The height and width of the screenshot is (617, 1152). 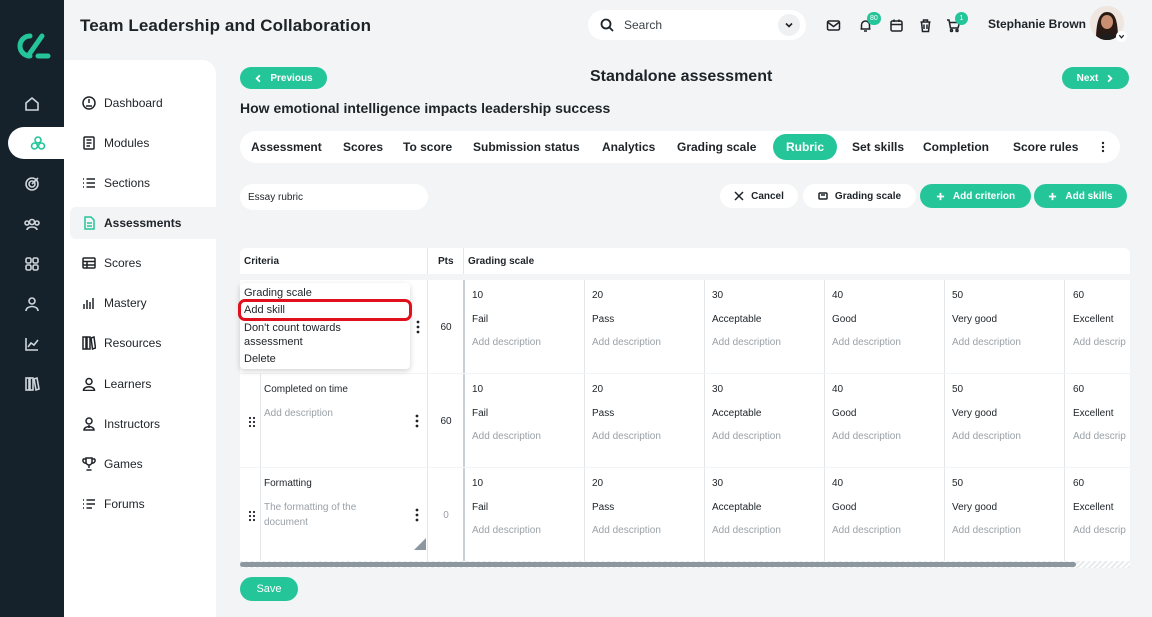 I want to click on criterion-name: Completed on time, so click(x=306, y=389).